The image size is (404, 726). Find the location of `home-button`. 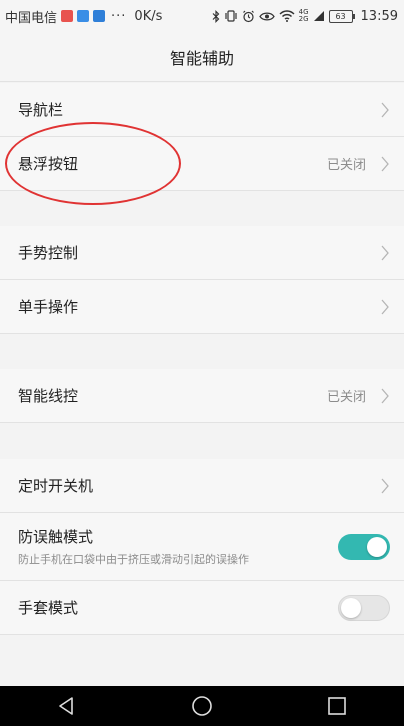

home-button is located at coordinates (202, 706).